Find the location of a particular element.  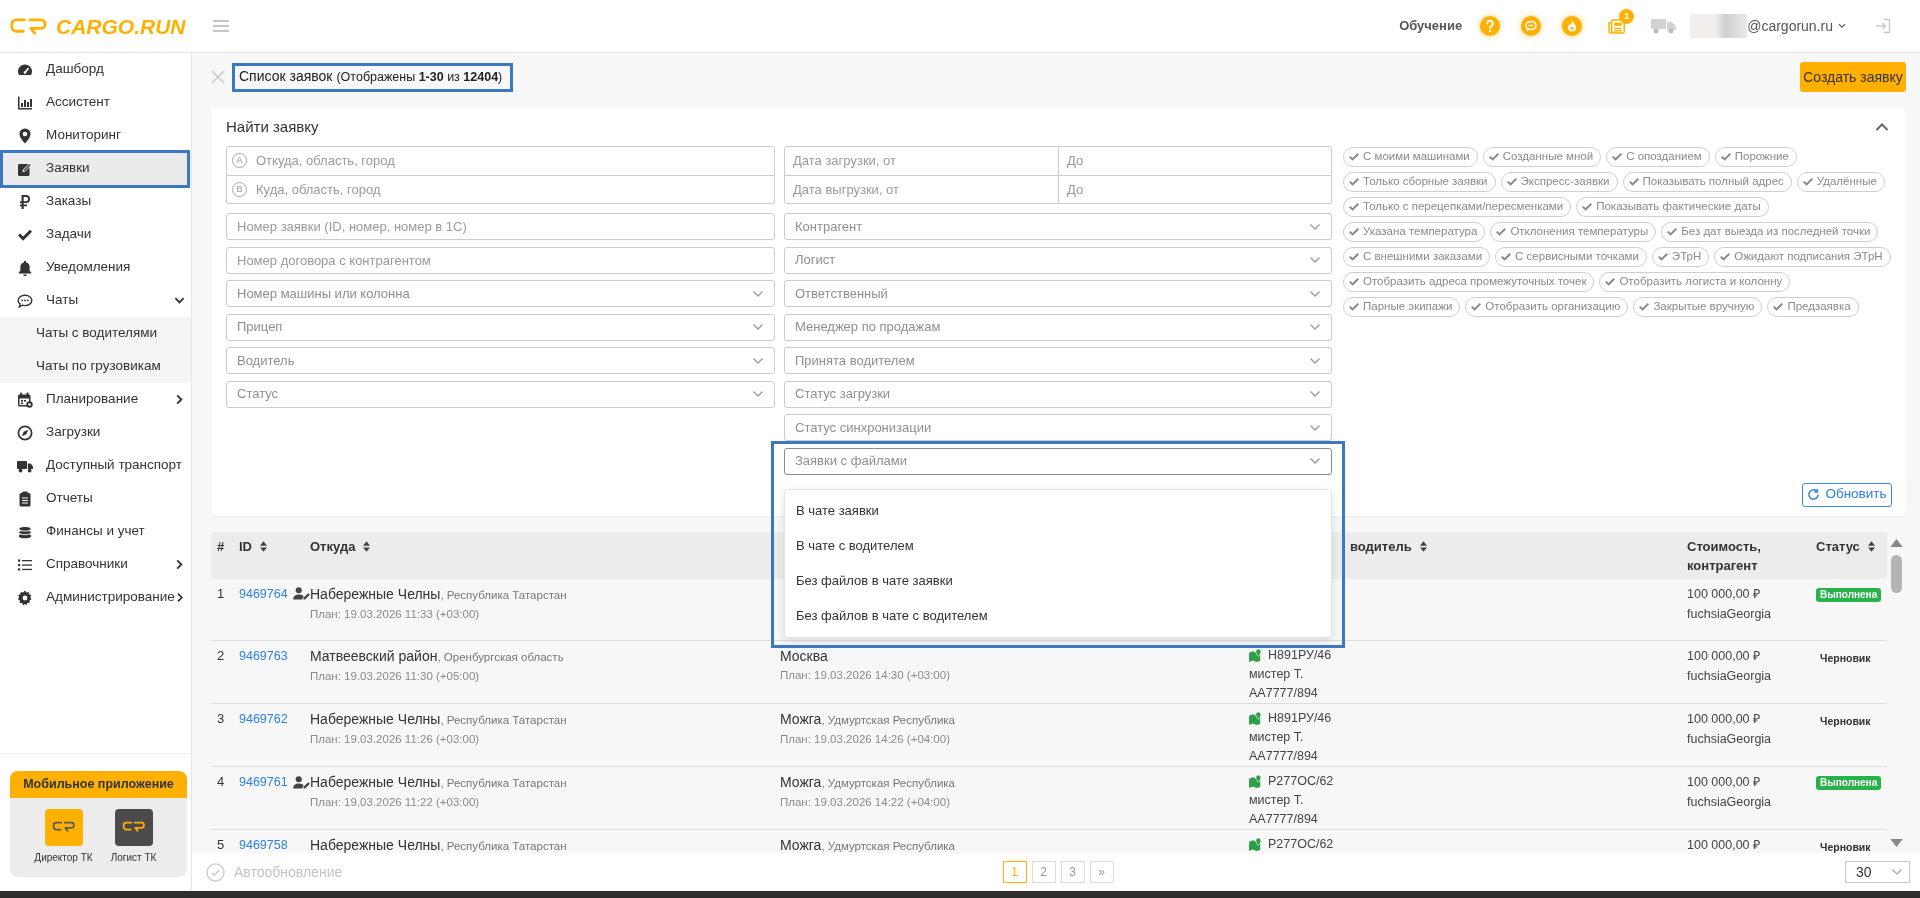

sidebar-item: Загрузки is located at coordinates (95, 432).